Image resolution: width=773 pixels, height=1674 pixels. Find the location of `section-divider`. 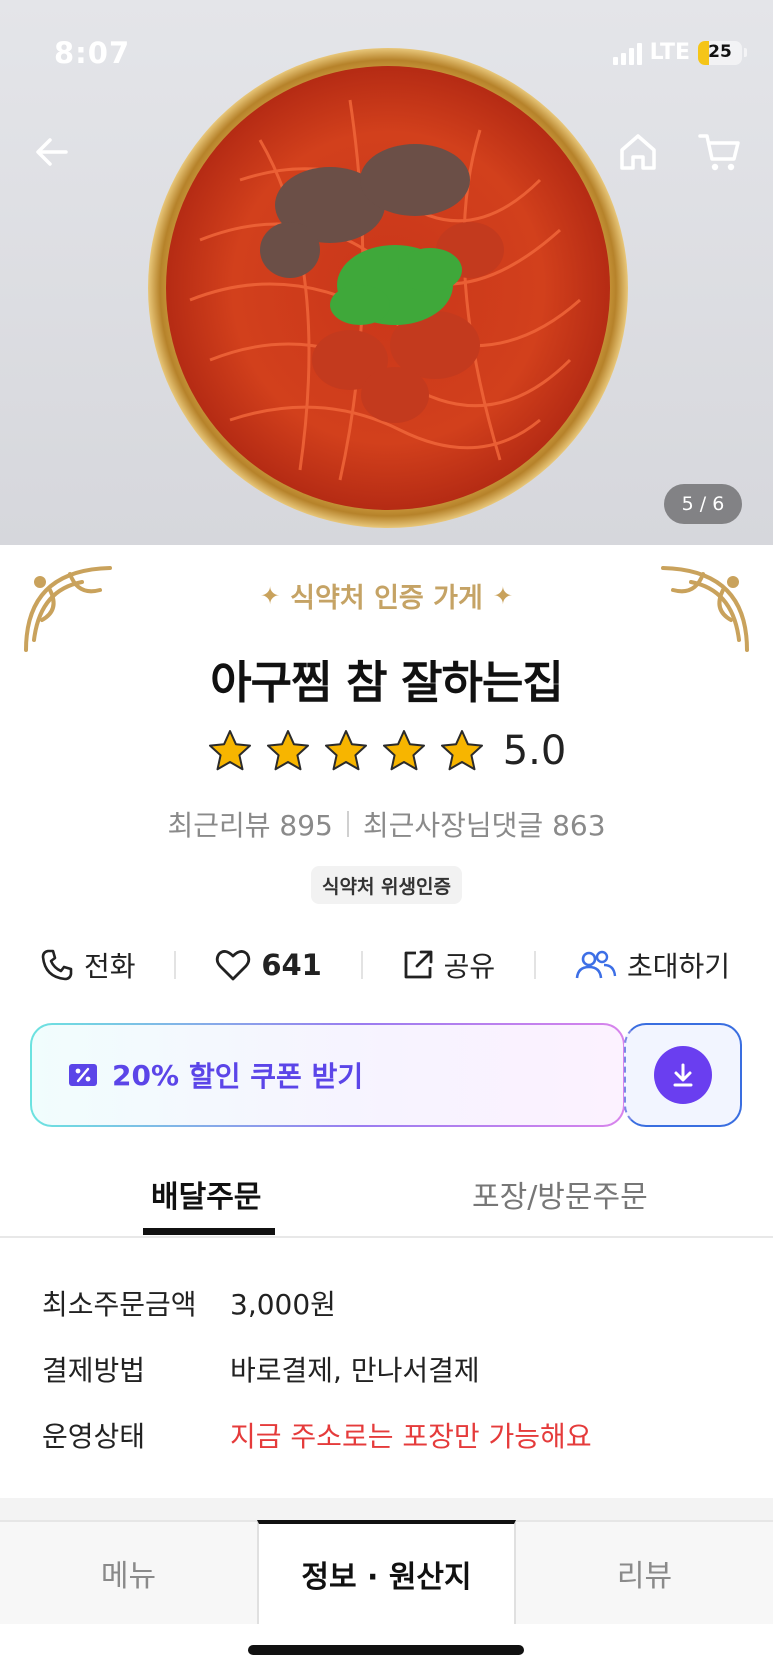

section-divider is located at coordinates (386, 1509).